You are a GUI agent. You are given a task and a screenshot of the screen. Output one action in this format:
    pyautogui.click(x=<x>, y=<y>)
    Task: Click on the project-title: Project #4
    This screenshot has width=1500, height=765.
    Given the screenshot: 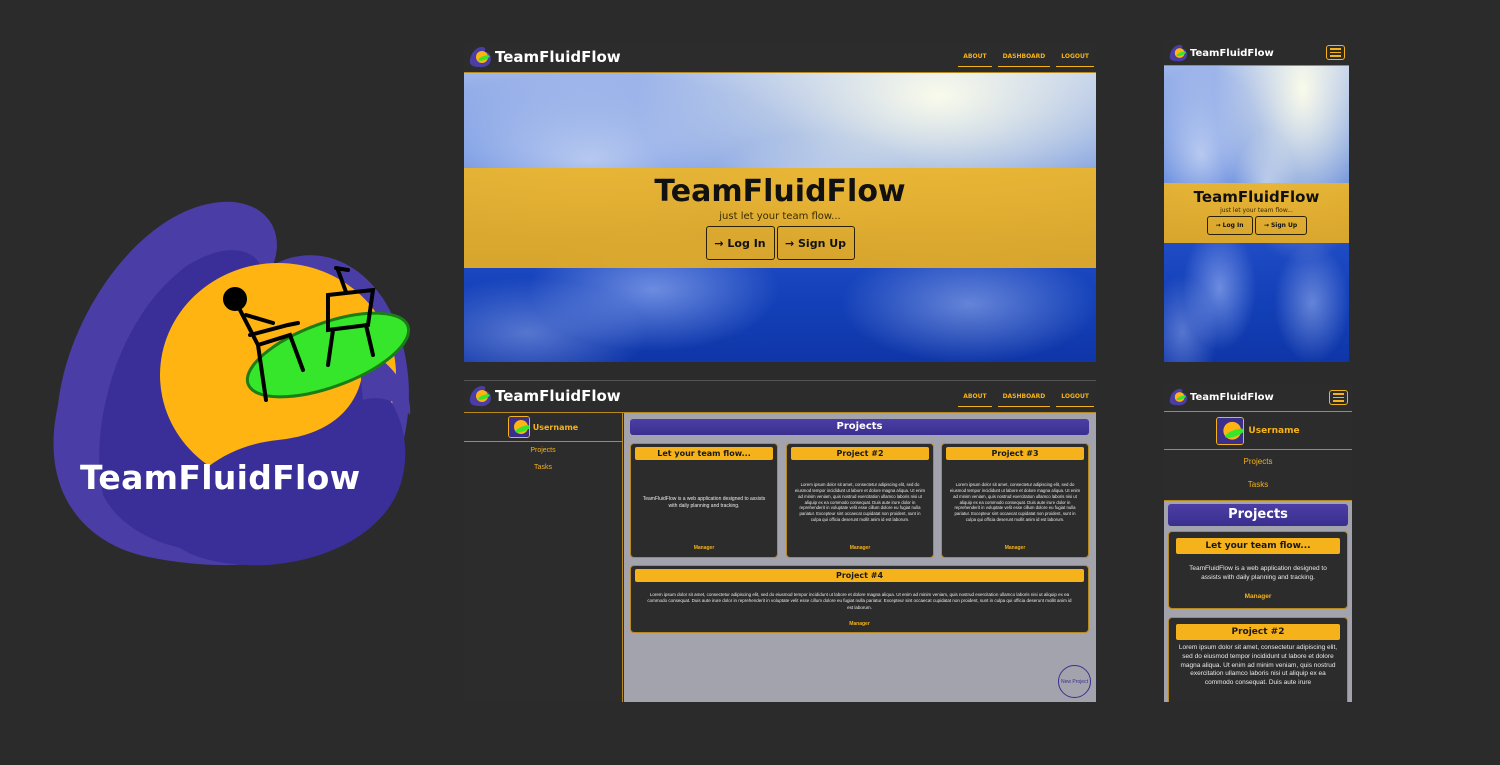 What is the action you would take?
    pyautogui.click(x=859, y=575)
    